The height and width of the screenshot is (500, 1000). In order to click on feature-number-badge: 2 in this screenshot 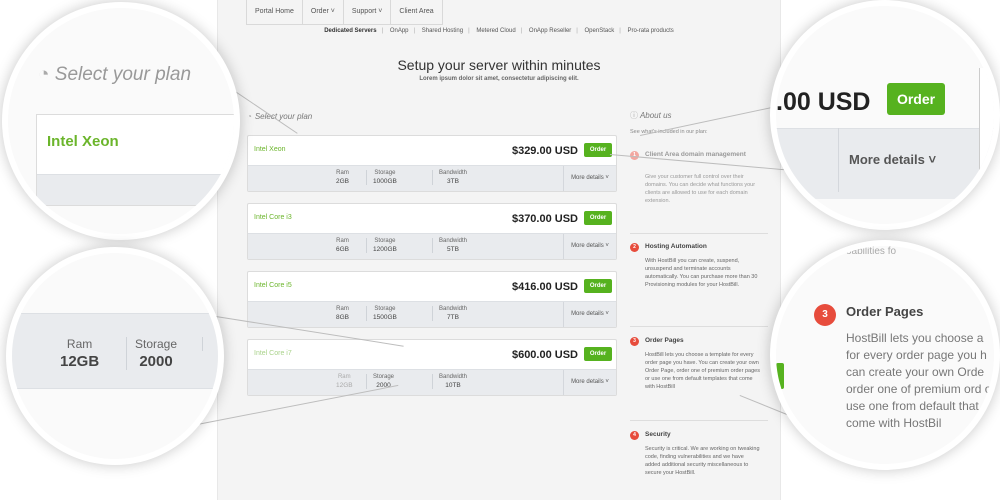, I will do `click(634, 247)`.